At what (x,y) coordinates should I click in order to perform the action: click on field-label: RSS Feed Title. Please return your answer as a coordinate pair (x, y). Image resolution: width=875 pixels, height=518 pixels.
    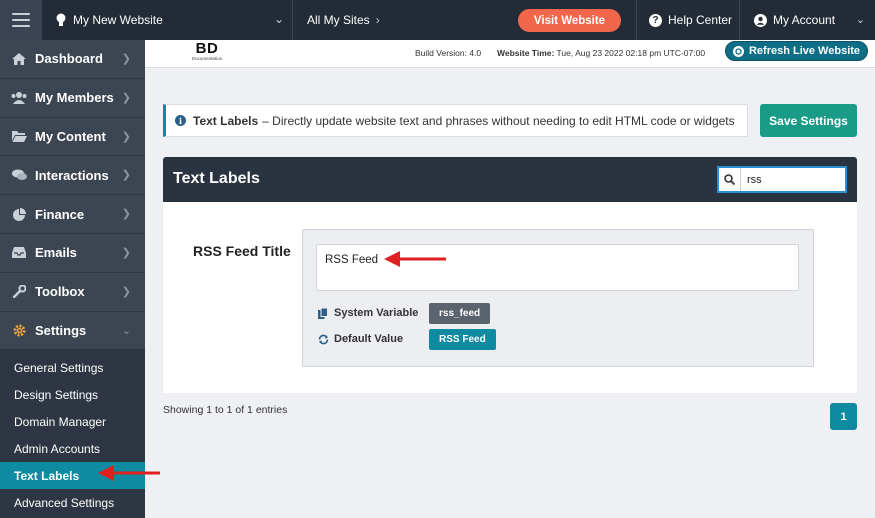
    Looking at the image, I should click on (242, 251).